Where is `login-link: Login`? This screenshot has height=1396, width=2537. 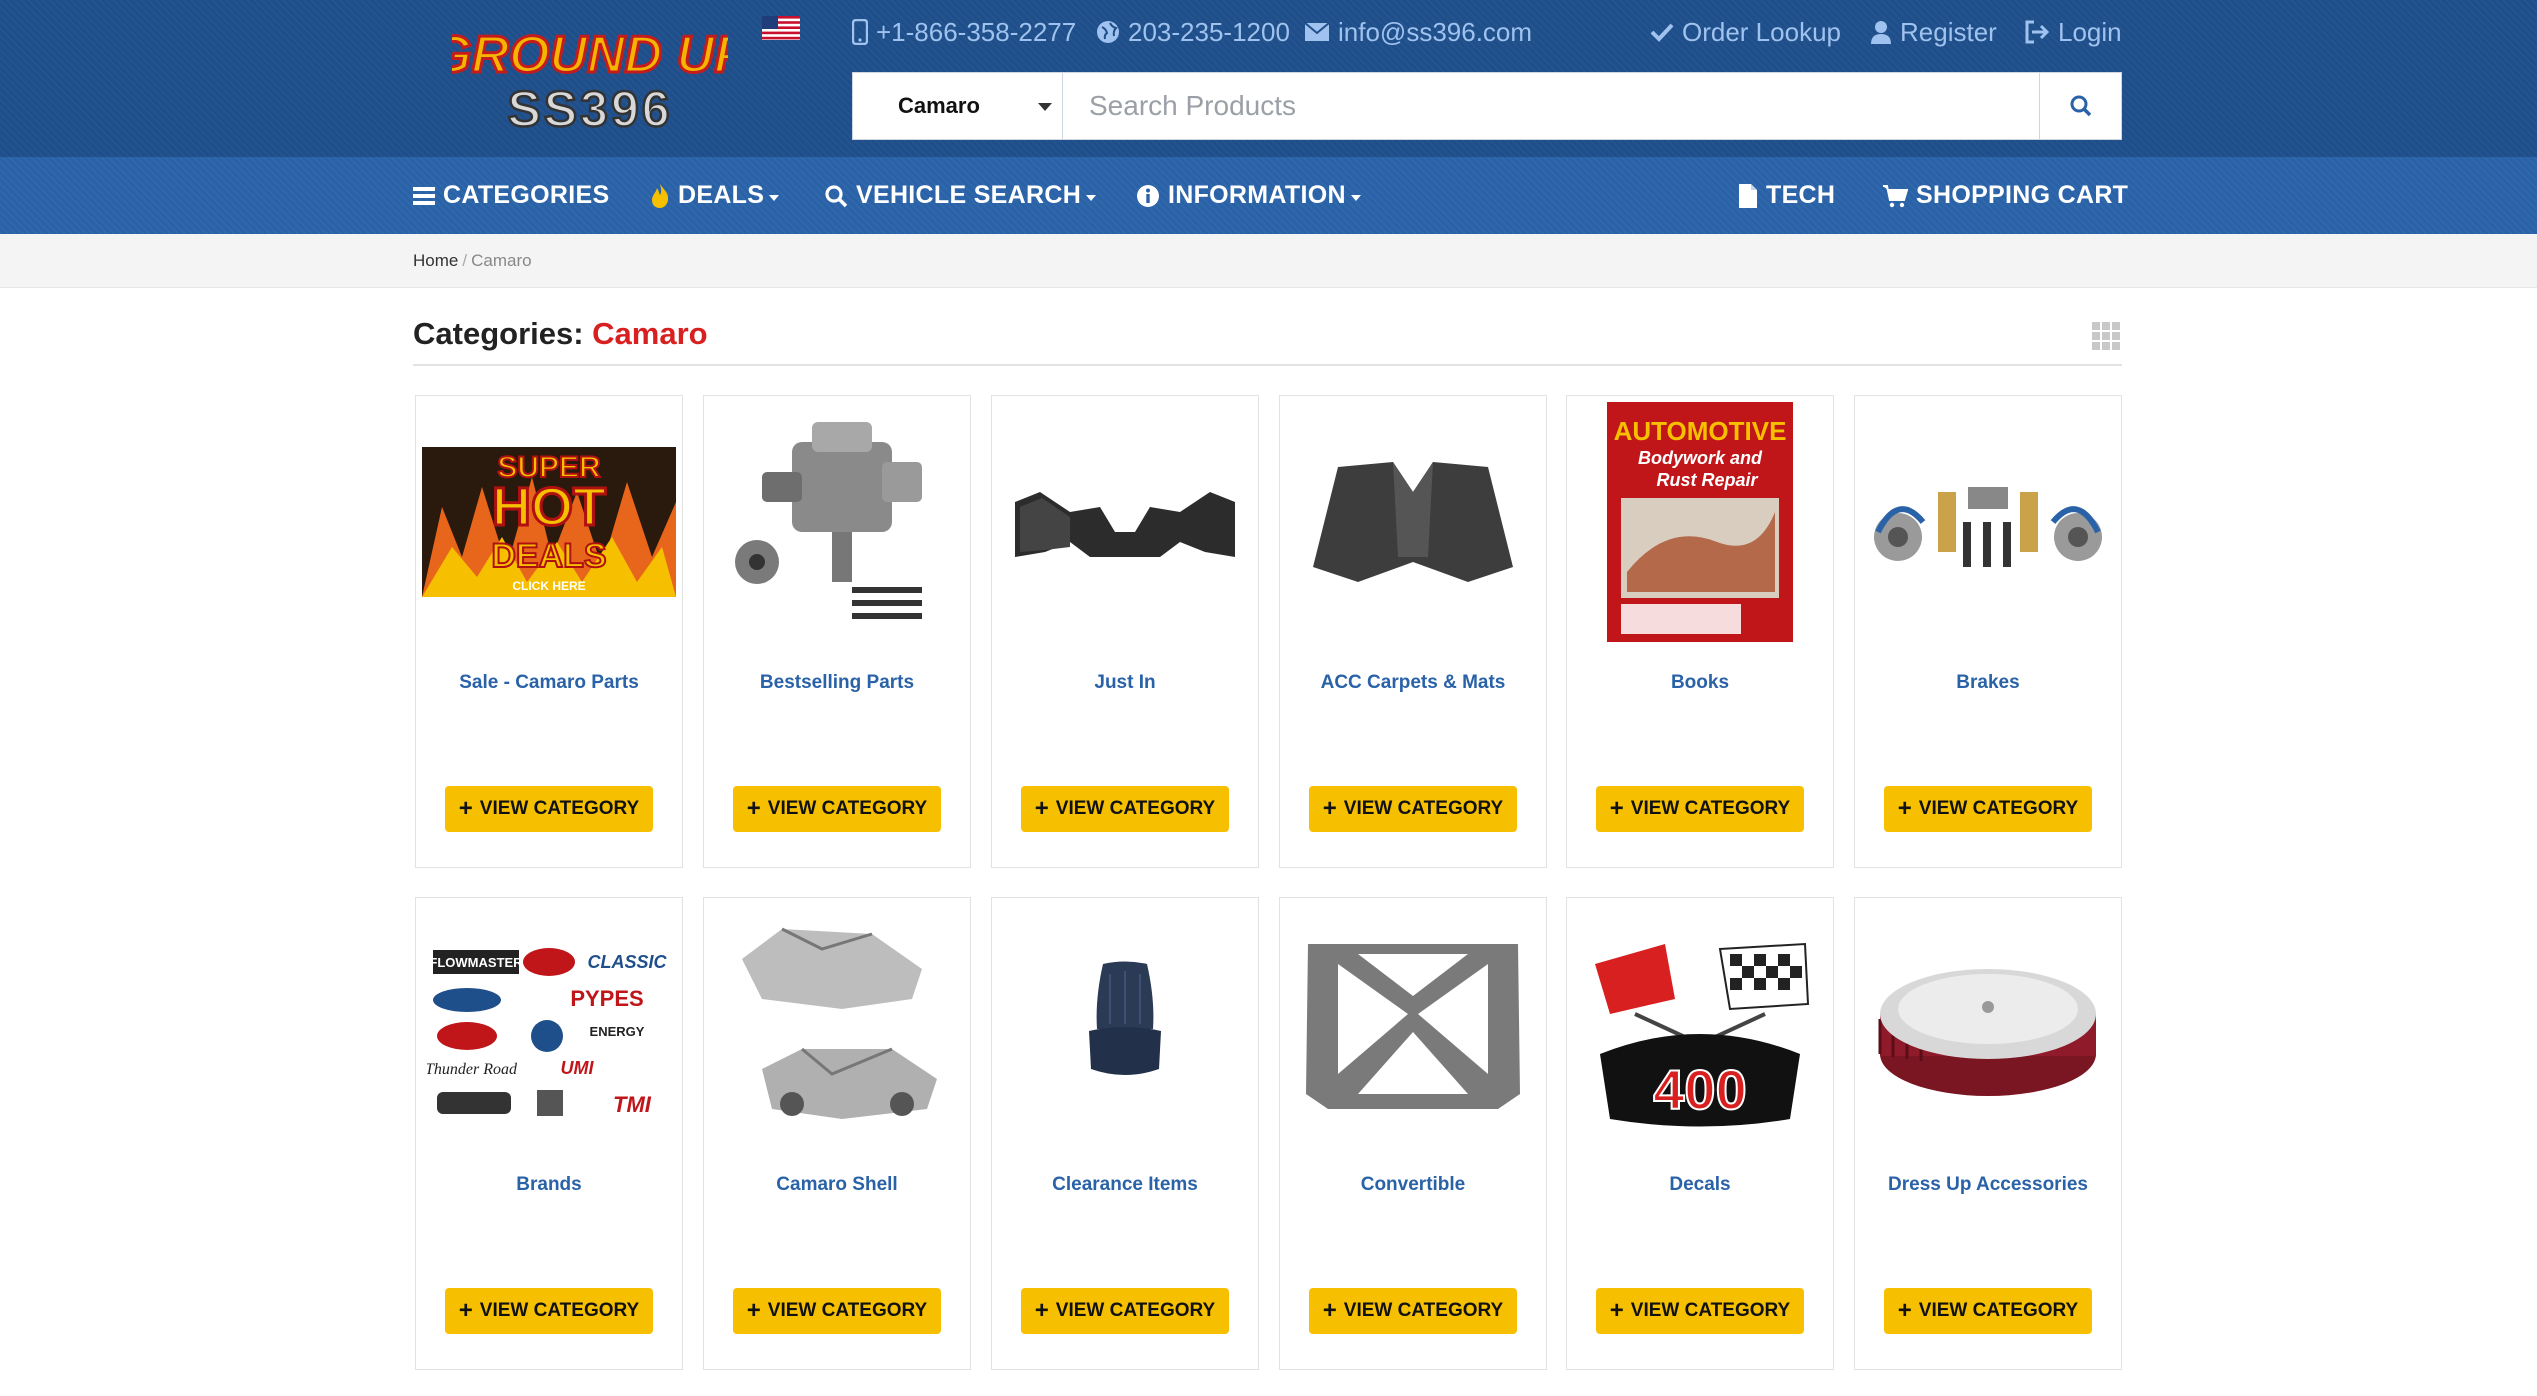
login-link: Login is located at coordinates (2073, 32).